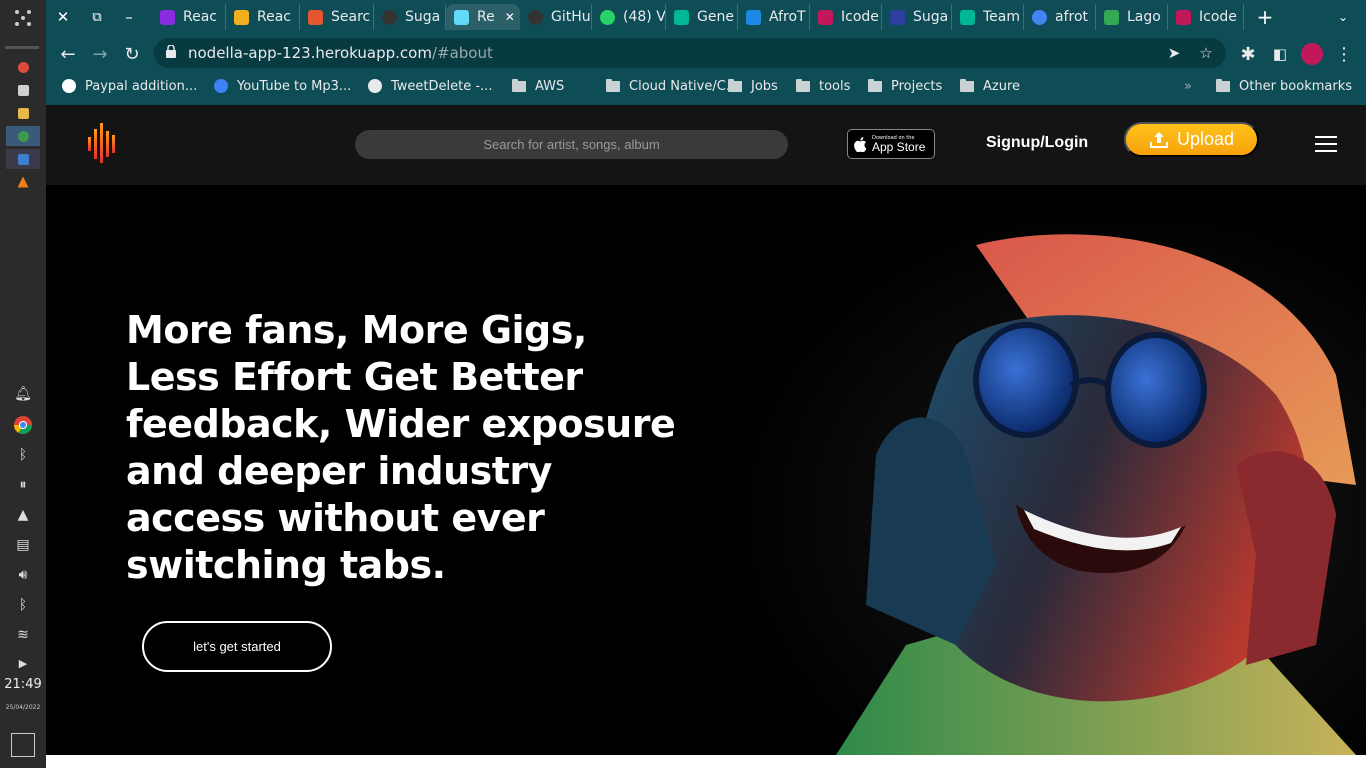 The height and width of the screenshot is (768, 1366). What do you see at coordinates (1072, 17) in the screenshot?
I see `tab-label: afrot` at bounding box center [1072, 17].